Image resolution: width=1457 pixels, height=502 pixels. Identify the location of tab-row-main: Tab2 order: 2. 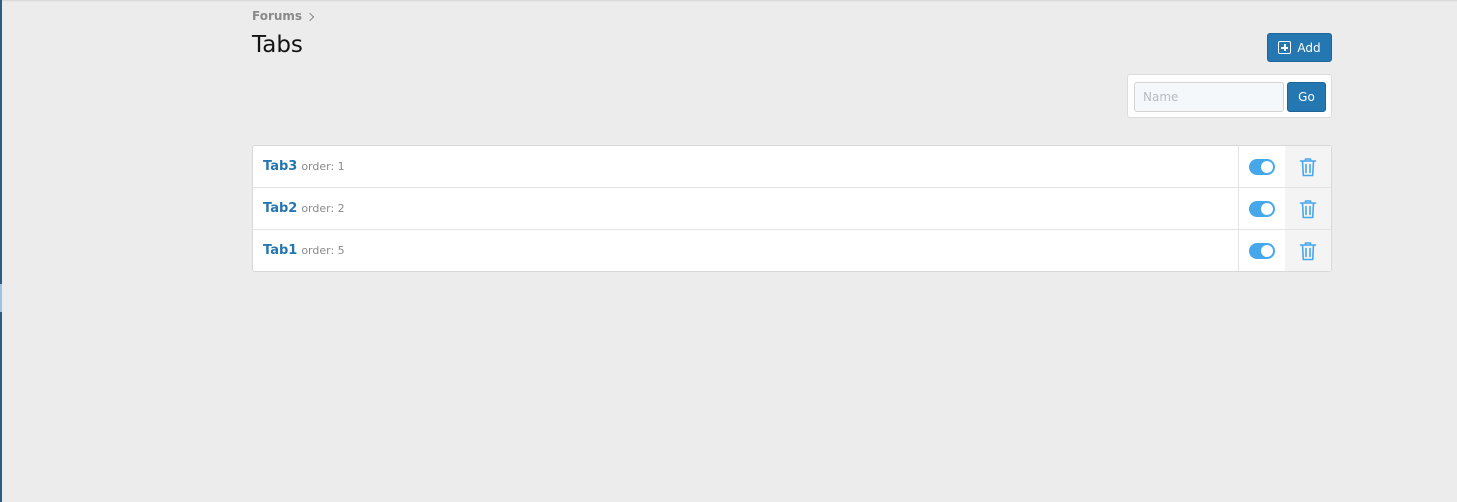
(304, 208).